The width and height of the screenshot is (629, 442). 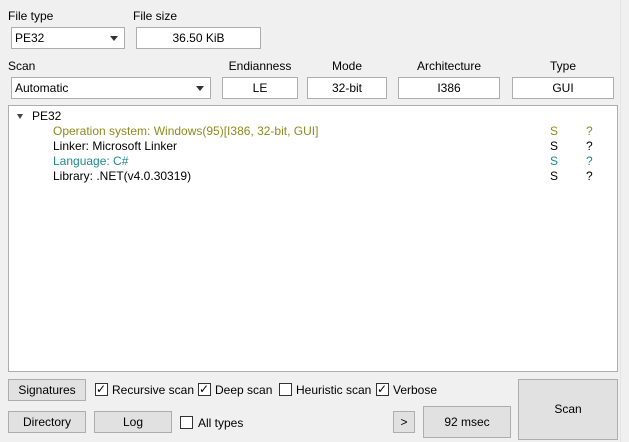 I want to click on endianness-field: LE, so click(x=260, y=88).